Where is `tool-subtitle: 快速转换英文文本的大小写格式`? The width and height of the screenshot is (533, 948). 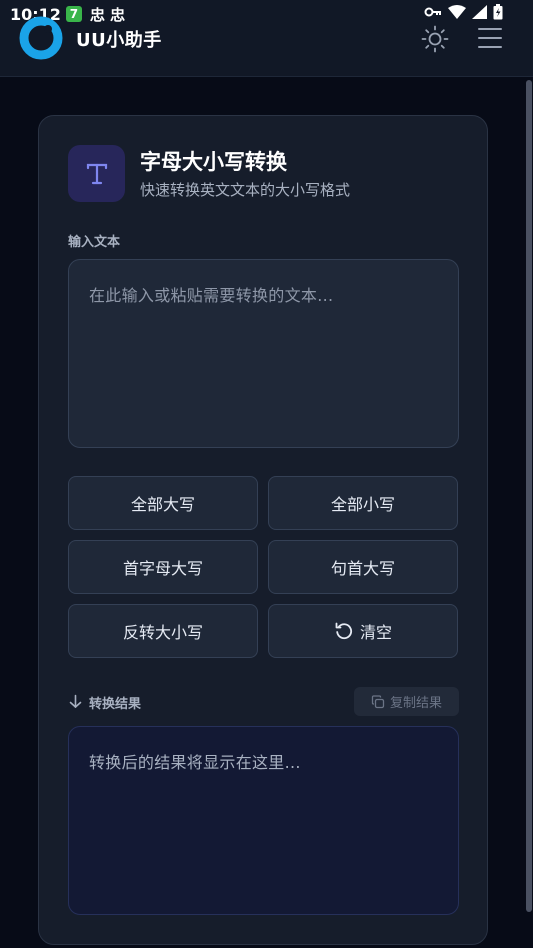 tool-subtitle: 快速转换英文文本的大小写格式 is located at coordinates (245, 190).